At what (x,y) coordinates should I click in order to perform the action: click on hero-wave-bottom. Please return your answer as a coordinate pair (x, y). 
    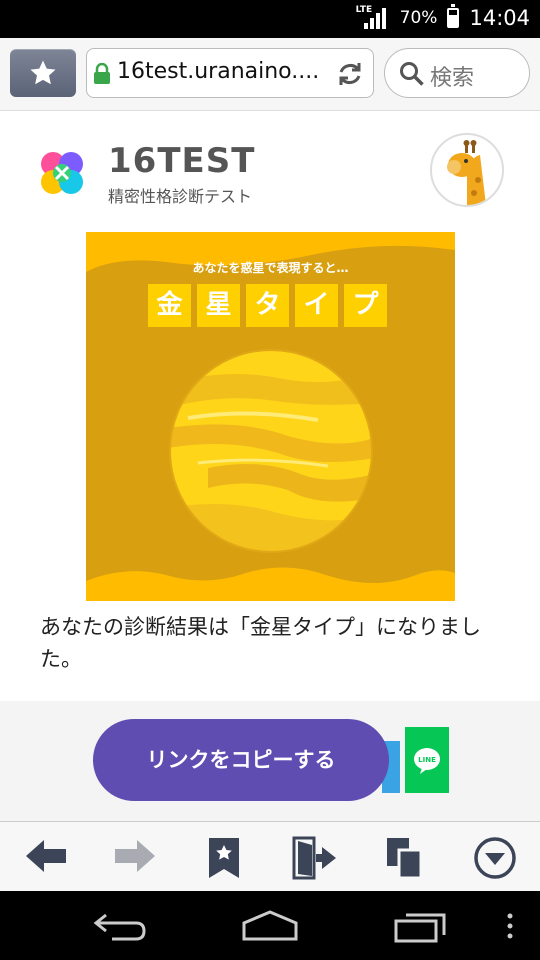
    Looking at the image, I should click on (270, 584).